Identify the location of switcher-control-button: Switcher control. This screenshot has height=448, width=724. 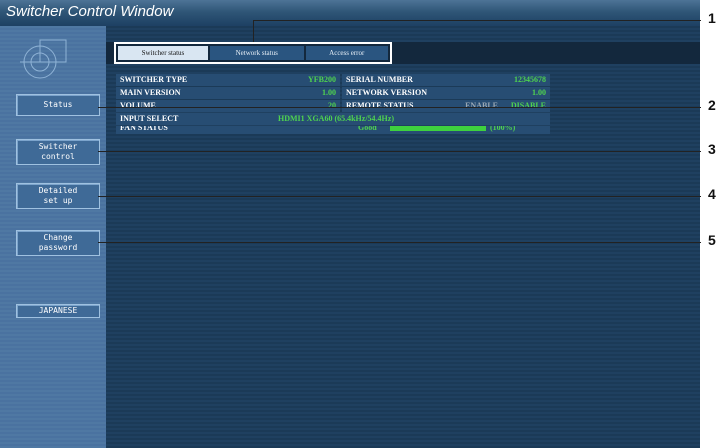
(58, 152).